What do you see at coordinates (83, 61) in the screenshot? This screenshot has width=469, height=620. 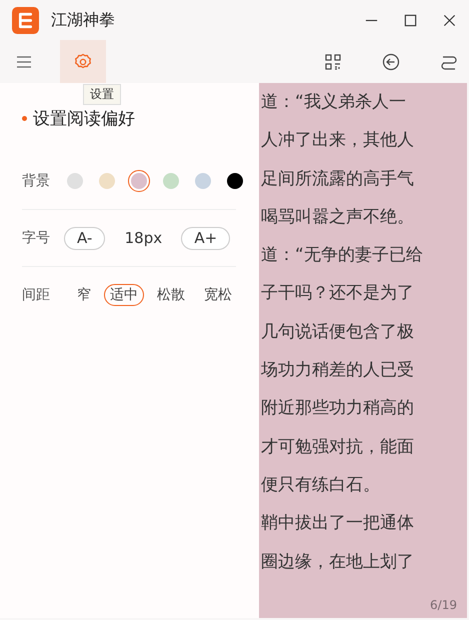 I see `settings-button` at bounding box center [83, 61].